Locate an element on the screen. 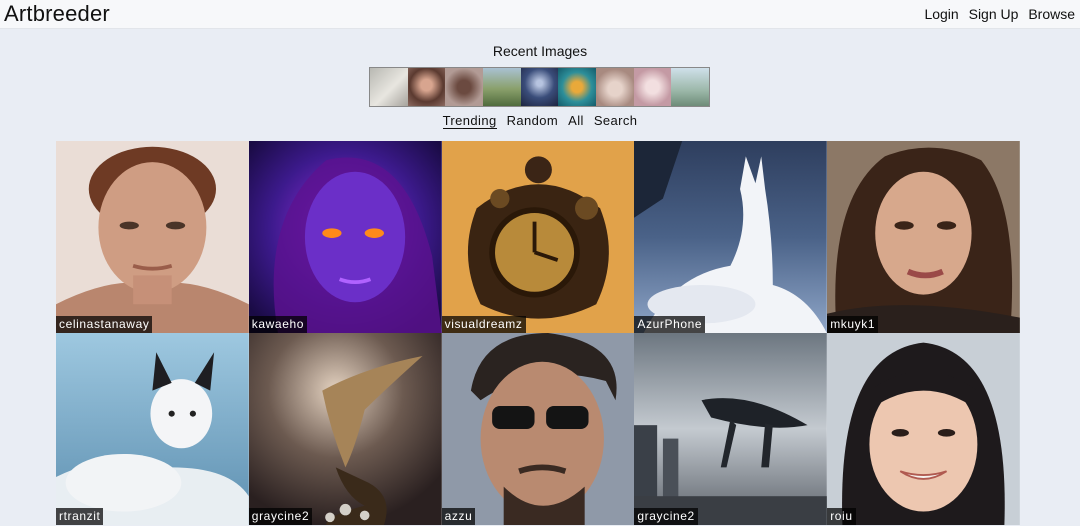 The image size is (1080, 526). browse-link: Browse is located at coordinates (1051, 14).